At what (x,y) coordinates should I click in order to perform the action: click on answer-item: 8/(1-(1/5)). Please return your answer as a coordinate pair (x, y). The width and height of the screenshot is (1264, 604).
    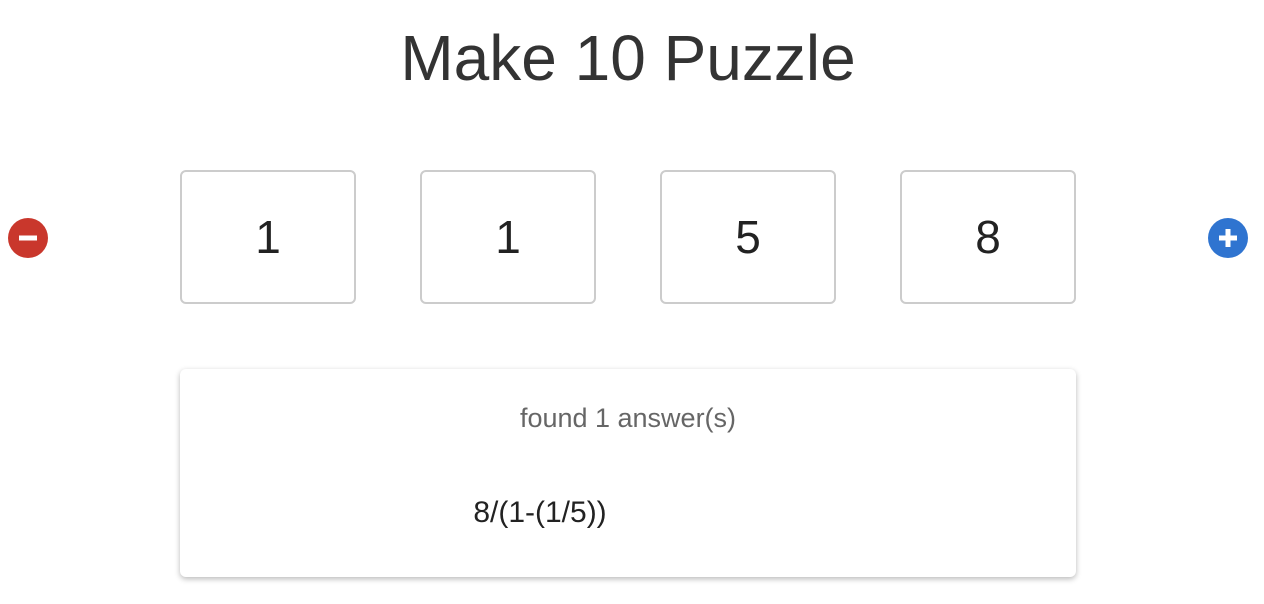
    Looking at the image, I should click on (540, 512).